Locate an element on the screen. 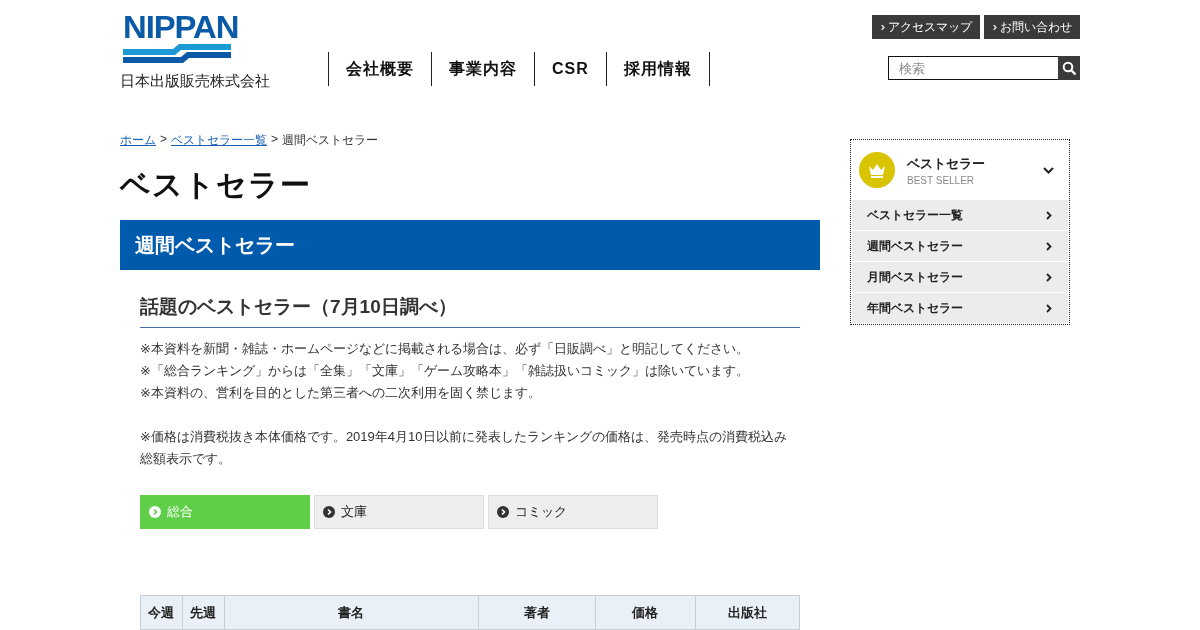 The image size is (1200, 630). crown-icon is located at coordinates (877, 170).